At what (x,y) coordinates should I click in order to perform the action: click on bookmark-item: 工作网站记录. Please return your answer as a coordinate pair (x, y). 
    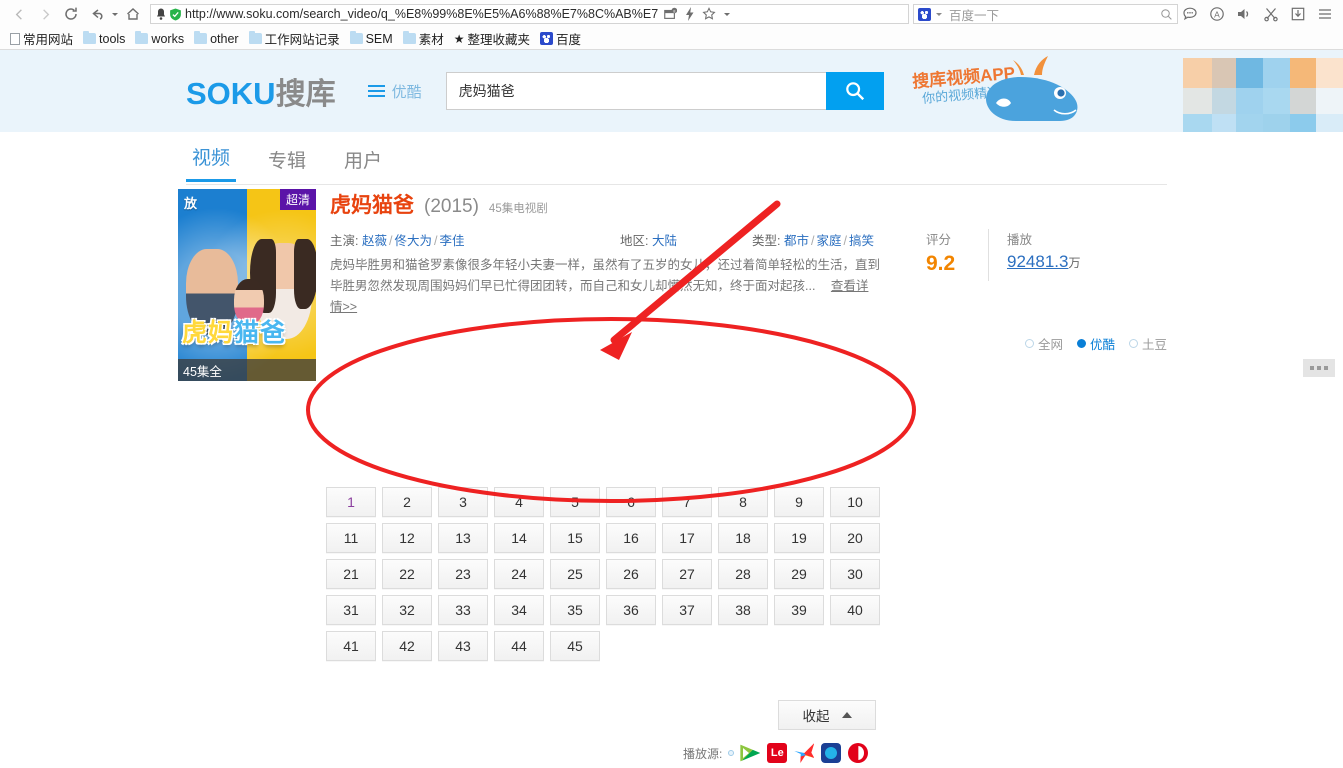
    Looking at the image, I should click on (294, 38).